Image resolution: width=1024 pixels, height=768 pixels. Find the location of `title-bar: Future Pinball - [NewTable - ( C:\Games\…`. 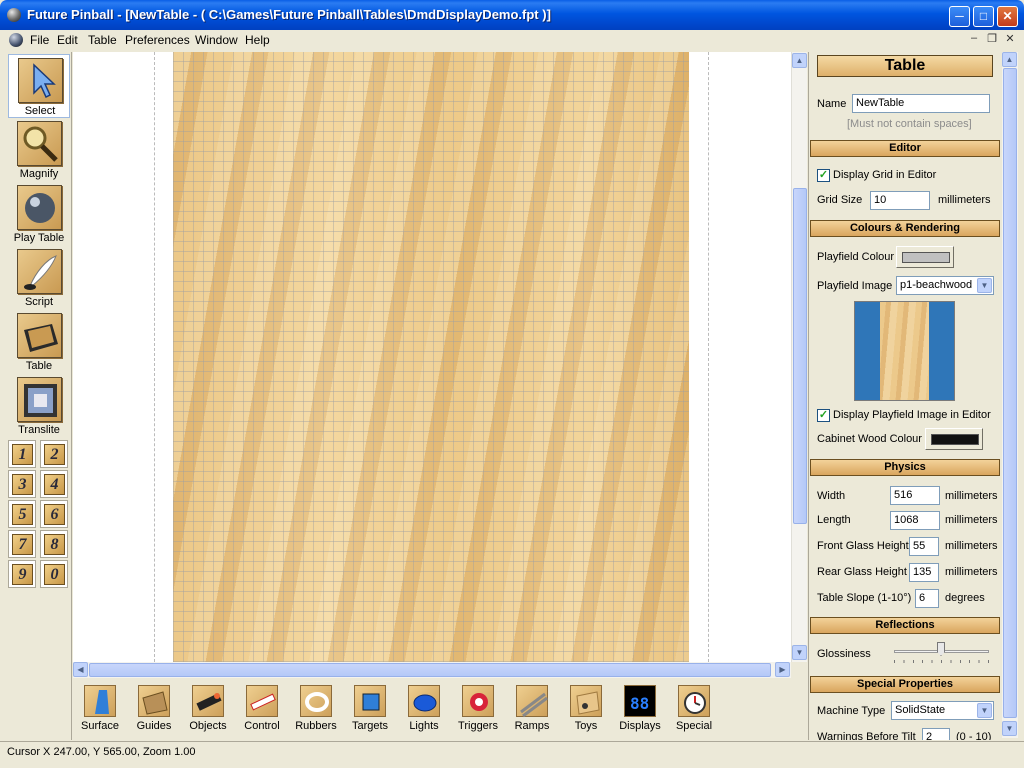

title-bar: Future Pinball - [NewTable - ( C:\Games\… is located at coordinates (512, 15).